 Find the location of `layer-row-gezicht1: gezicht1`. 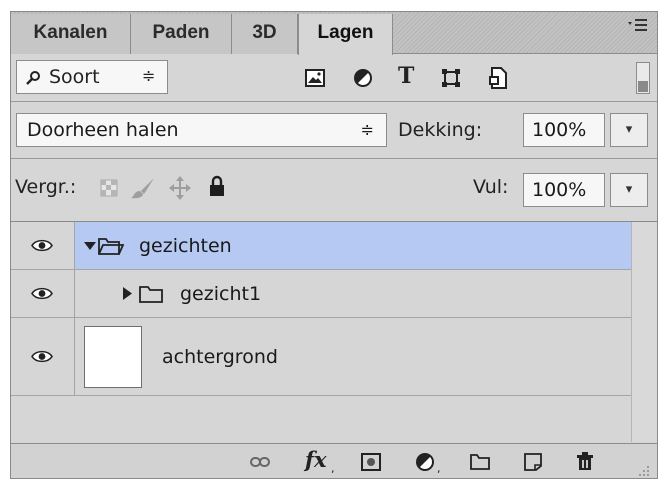

layer-row-gezicht1: gezicht1 is located at coordinates (321, 294).